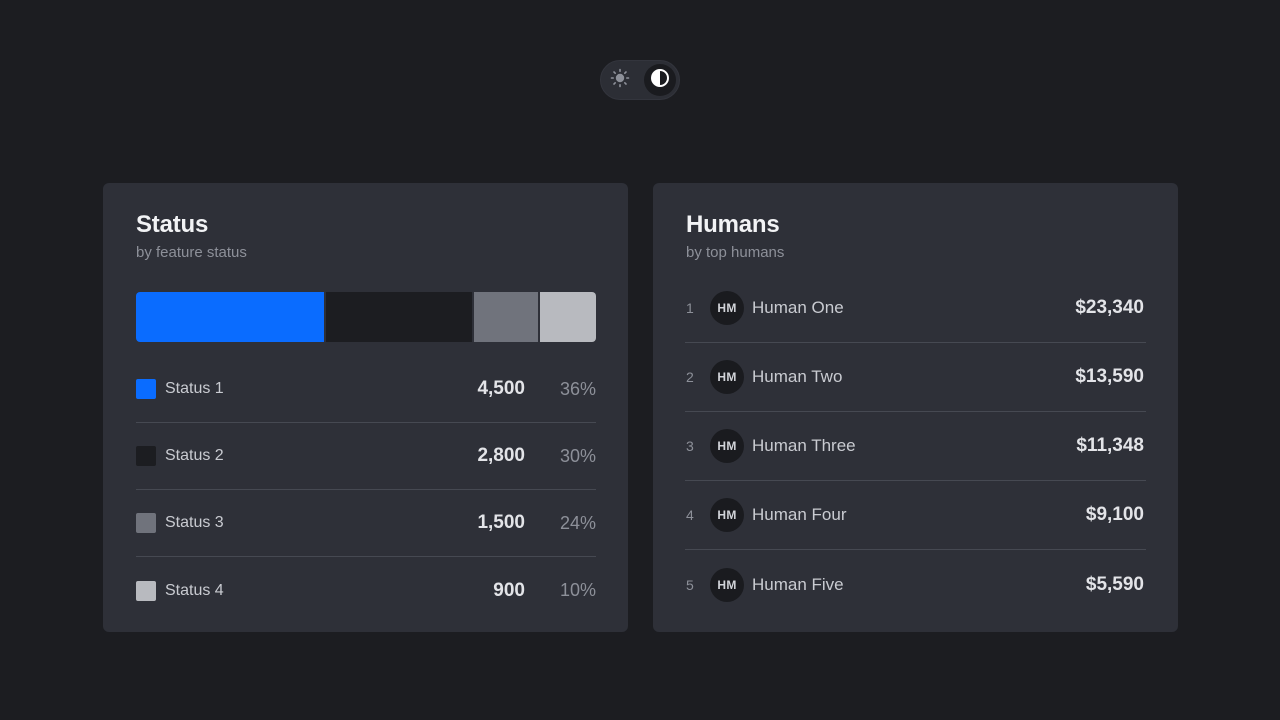 The width and height of the screenshot is (1280, 720). Describe the element at coordinates (797, 376) in the screenshot. I see `human-name: Human Two` at that location.